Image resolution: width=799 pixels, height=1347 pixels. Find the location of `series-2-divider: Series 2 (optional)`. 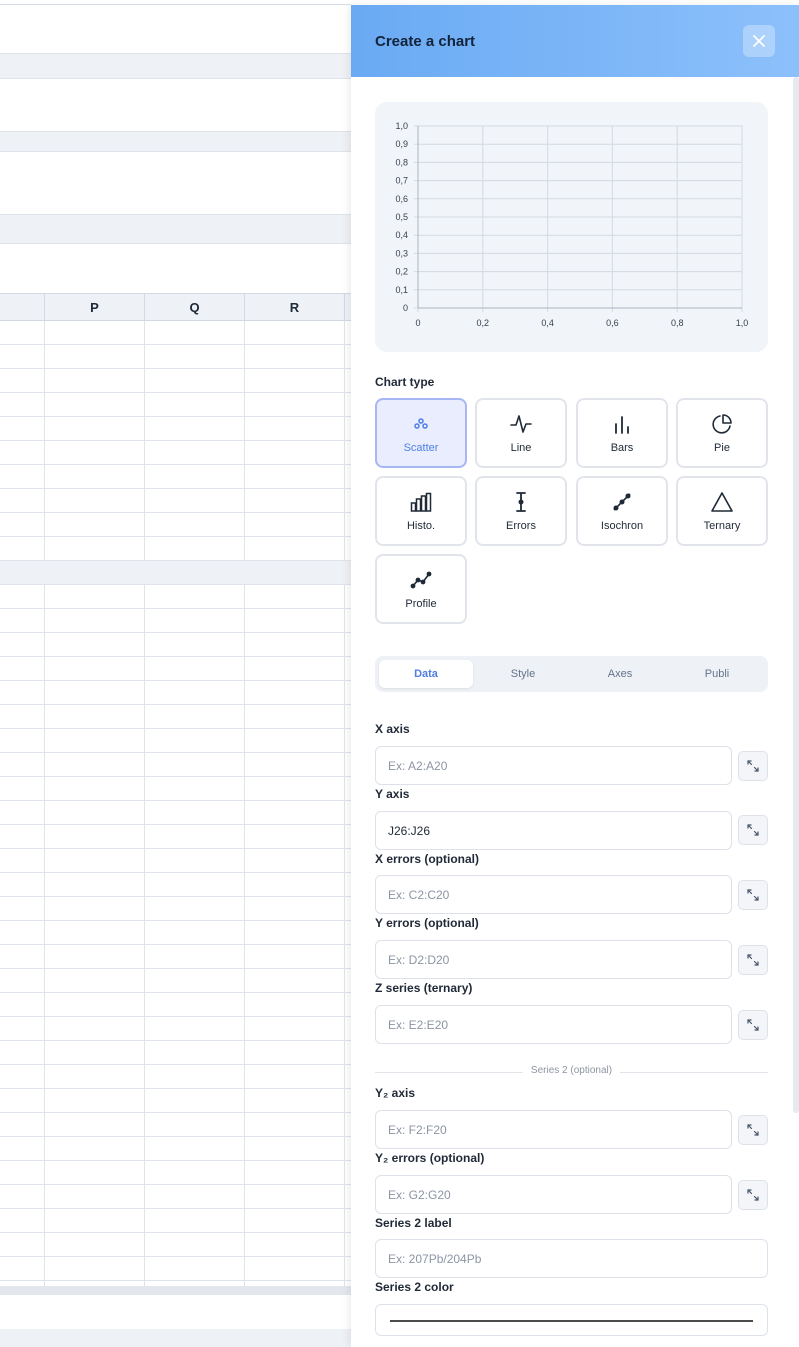

series-2-divider: Series 2 (optional) is located at coordinates (571, 1072).